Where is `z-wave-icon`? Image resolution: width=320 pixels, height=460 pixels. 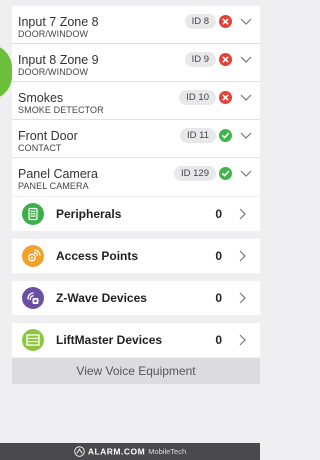 z-wave-icon is located at coordinates (33, 298).